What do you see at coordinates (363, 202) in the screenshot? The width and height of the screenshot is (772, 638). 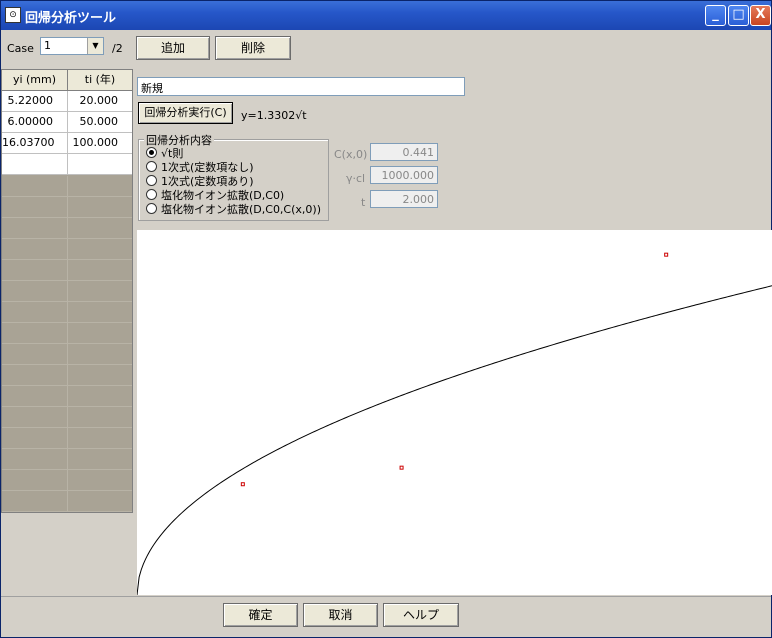 I see `param-label-t: t` at bounding box center [363, 202].